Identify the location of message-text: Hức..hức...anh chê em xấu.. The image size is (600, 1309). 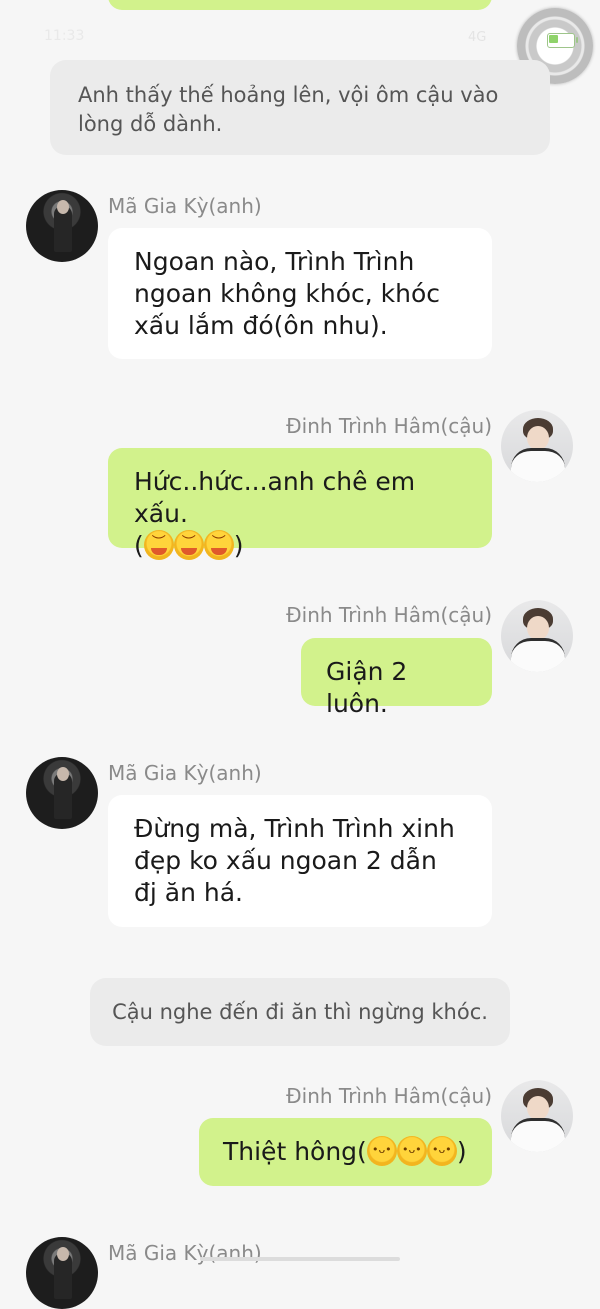
(275, 497).